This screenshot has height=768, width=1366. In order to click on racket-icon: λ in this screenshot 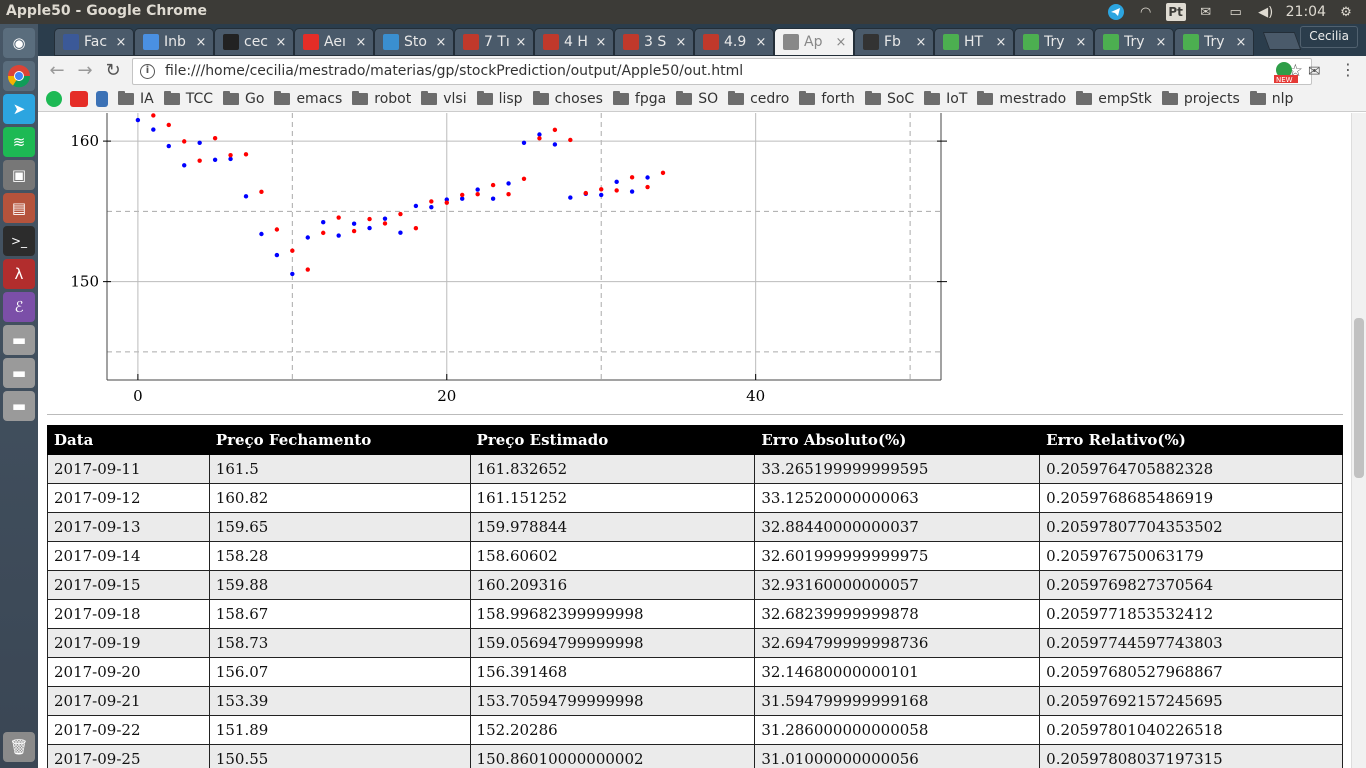, I will do `click(19, 274)`.